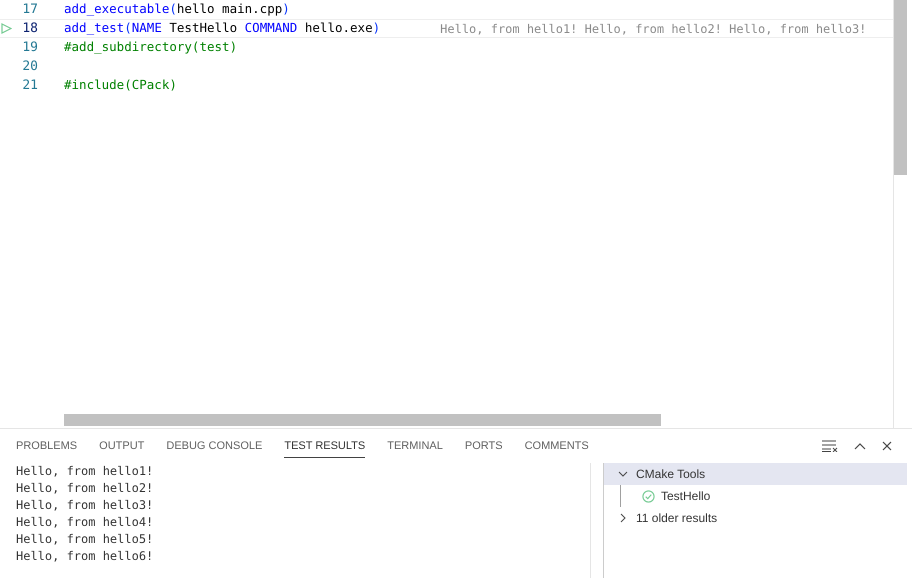  What do you see at coordinates (85, 488) in the screenshot?
I see `output-line: Hello, from hello2!` at bounding box center [85, 488].